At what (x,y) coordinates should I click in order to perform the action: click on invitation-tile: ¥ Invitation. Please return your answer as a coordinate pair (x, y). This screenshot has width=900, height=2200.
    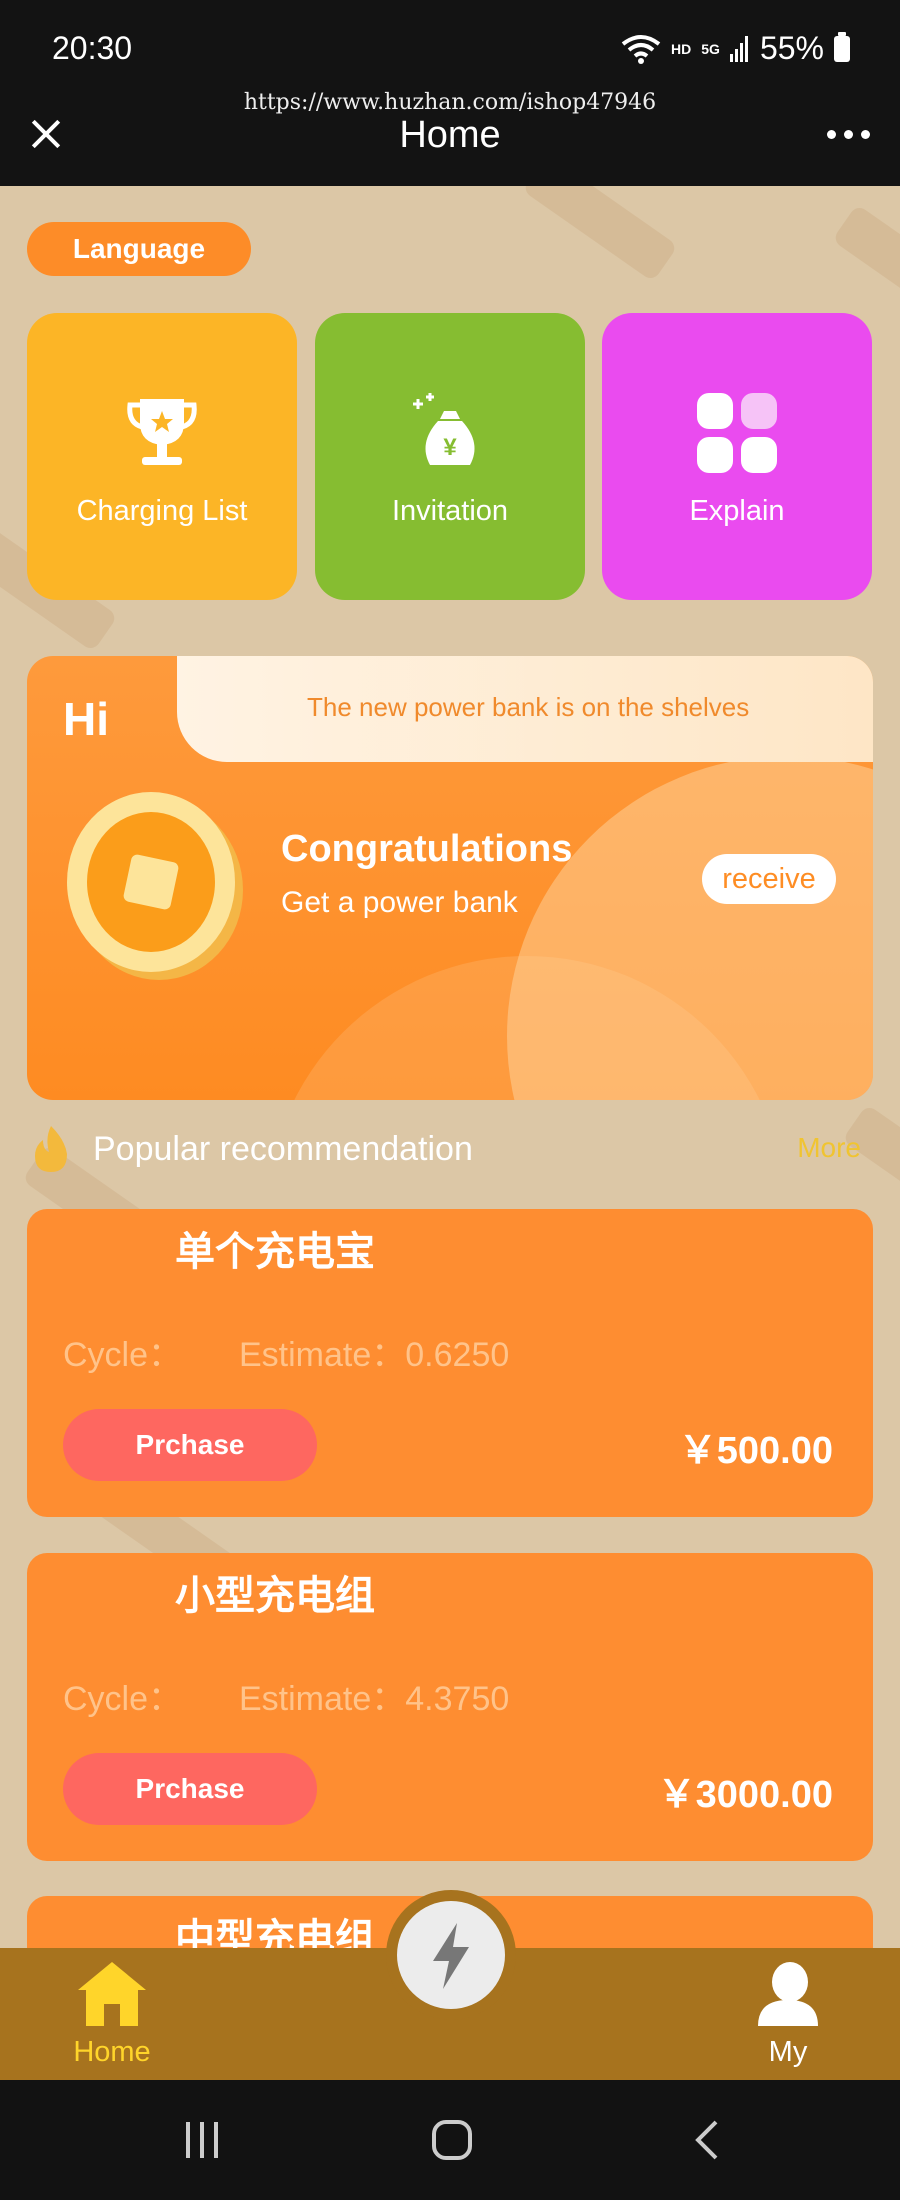
    Looking at the image, I should click on (450, 456).